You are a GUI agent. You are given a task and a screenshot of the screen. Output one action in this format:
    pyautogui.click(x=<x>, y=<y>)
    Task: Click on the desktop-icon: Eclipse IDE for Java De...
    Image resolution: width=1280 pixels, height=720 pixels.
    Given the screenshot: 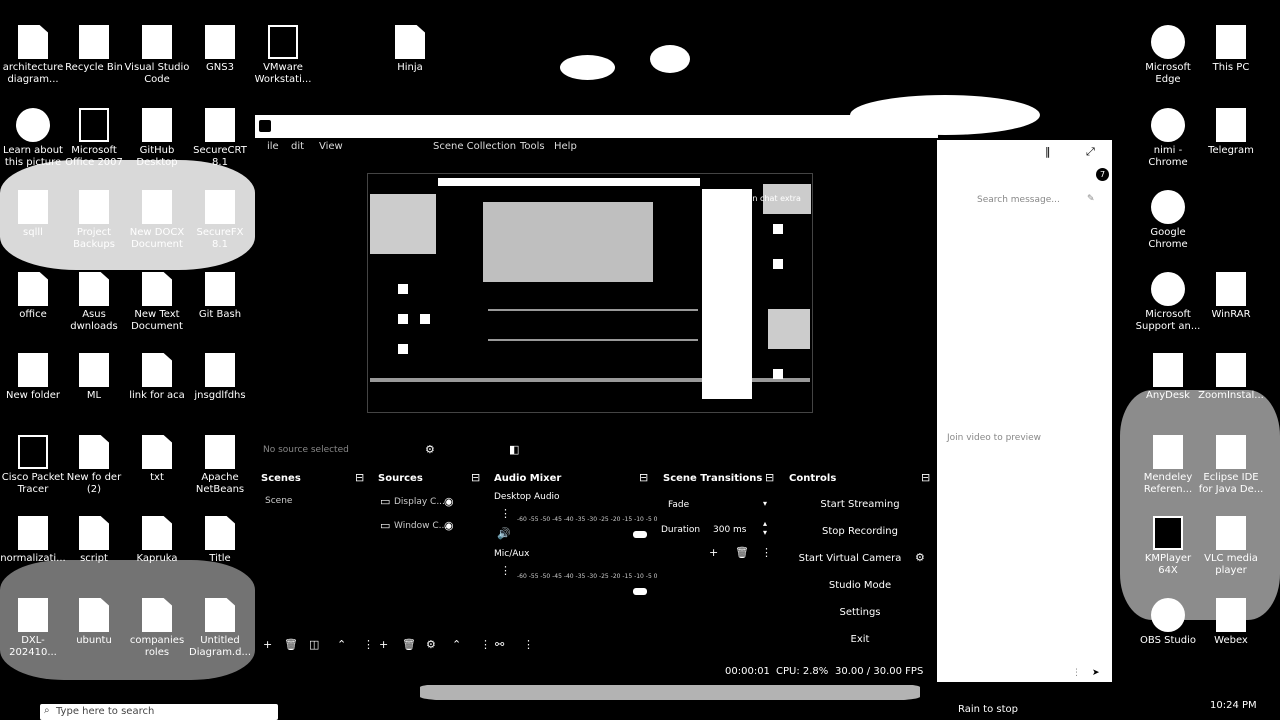 What is the action you would take?
    pyautogui.click(x=1231, y=465)
    